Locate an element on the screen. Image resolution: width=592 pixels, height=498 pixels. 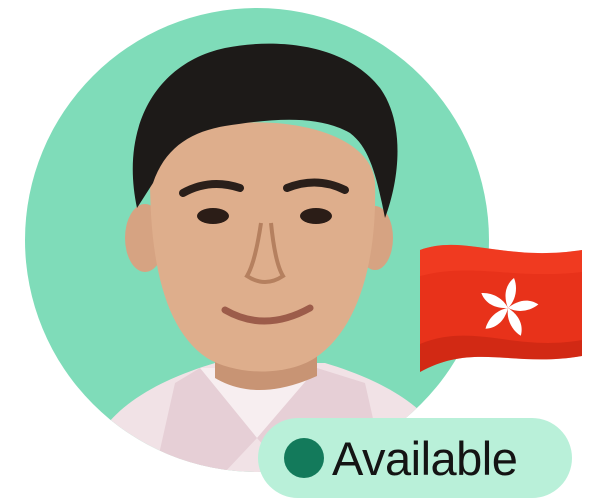
status-badge: Available is located at coordinates (415, 458).